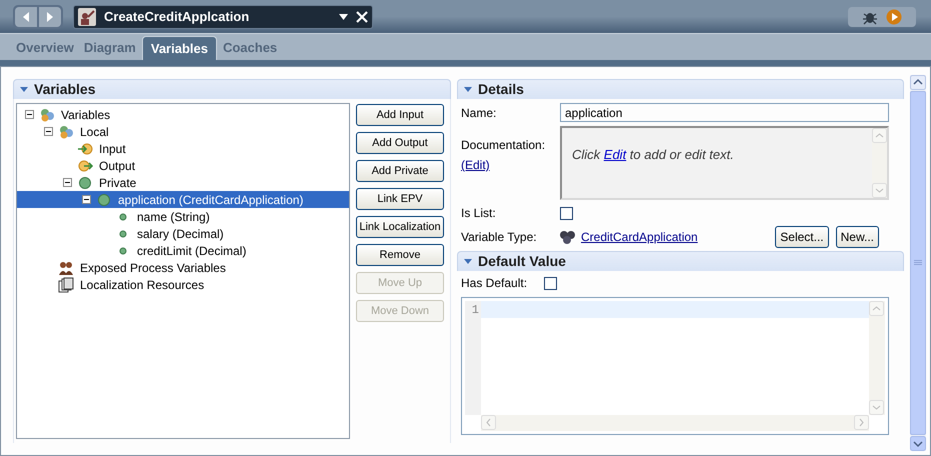 Image resolution: width=931 pixels, height=456 pixels. What do you see at coordinates (85, 166) in the screenshot?
I see `output-icon` at bounding box center [85, 166].